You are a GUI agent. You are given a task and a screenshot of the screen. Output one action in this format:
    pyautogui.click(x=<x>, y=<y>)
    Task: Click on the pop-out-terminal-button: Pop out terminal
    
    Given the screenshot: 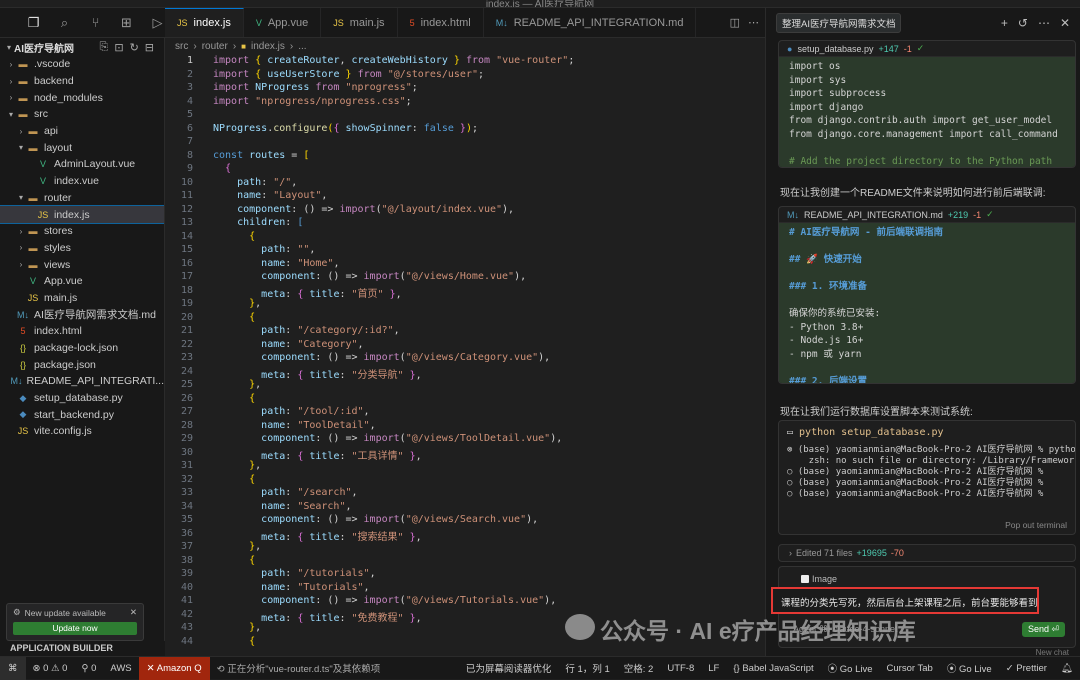 What is the action you would take?
    pyautogui.click(x=1036, y=525)
    